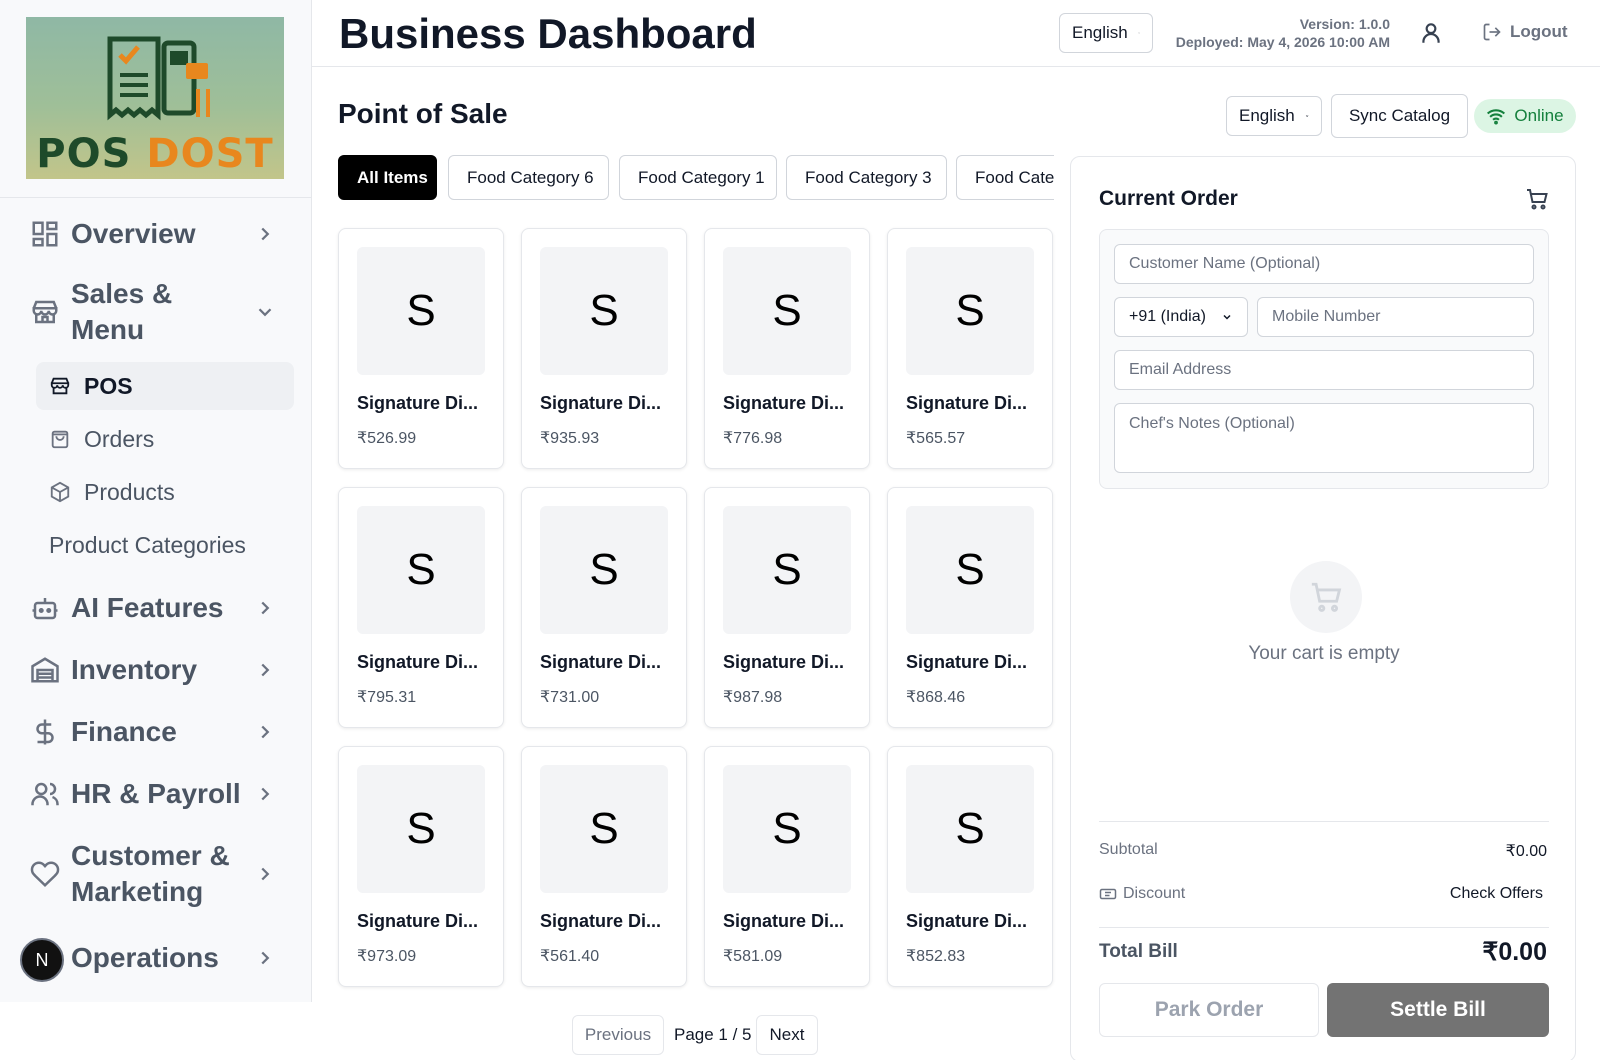 This screenshot has height=1060, width=1600. I want to click on mobile-number-field: Mobile Number, so click(1395, 317).